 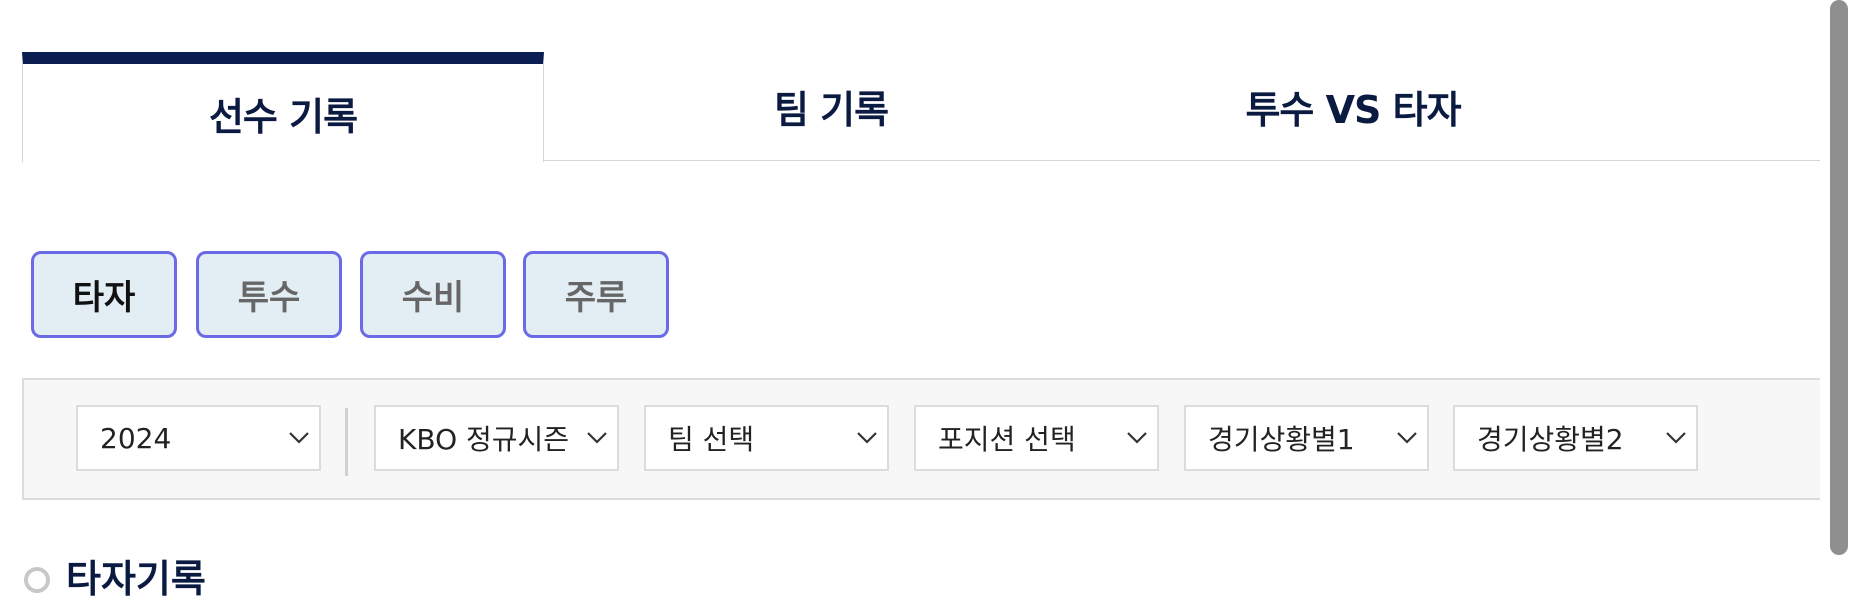 I want to click on bullet-circle-icon, so click(x=37, y=579).